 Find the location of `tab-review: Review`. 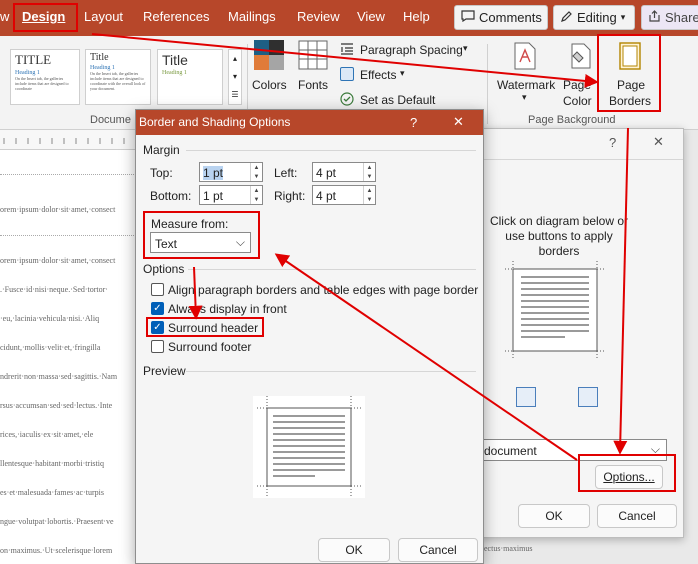

tab-review: Review is located at coordinates (318, 16).